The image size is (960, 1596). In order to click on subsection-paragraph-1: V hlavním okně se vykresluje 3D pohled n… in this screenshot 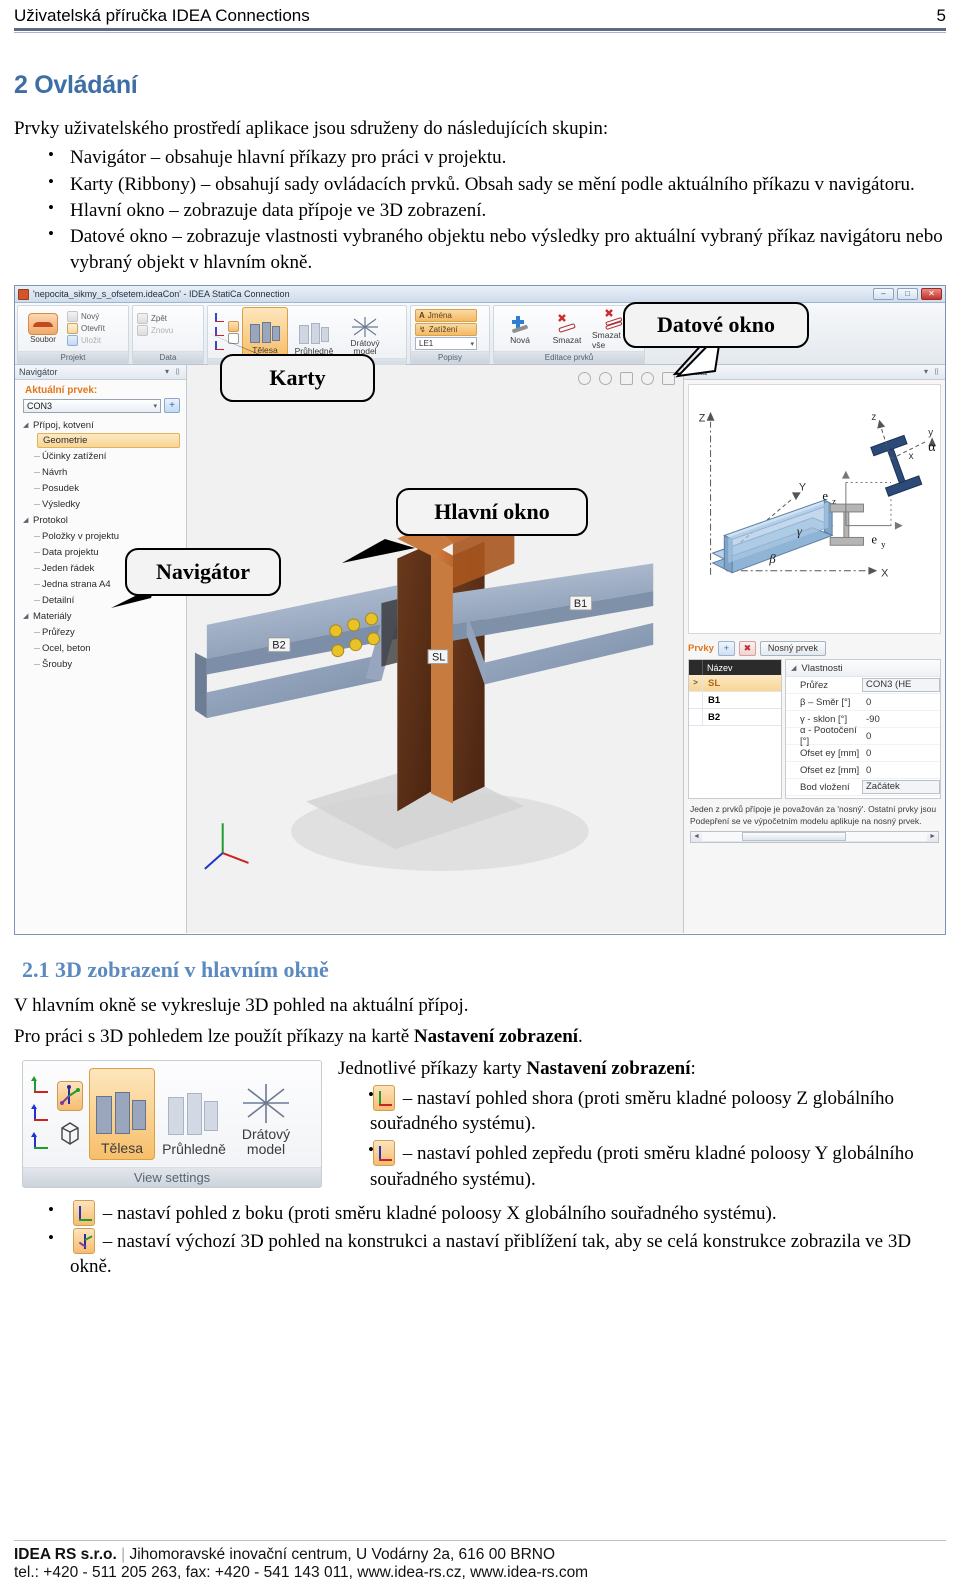, I will do `click(241, 1006)`.